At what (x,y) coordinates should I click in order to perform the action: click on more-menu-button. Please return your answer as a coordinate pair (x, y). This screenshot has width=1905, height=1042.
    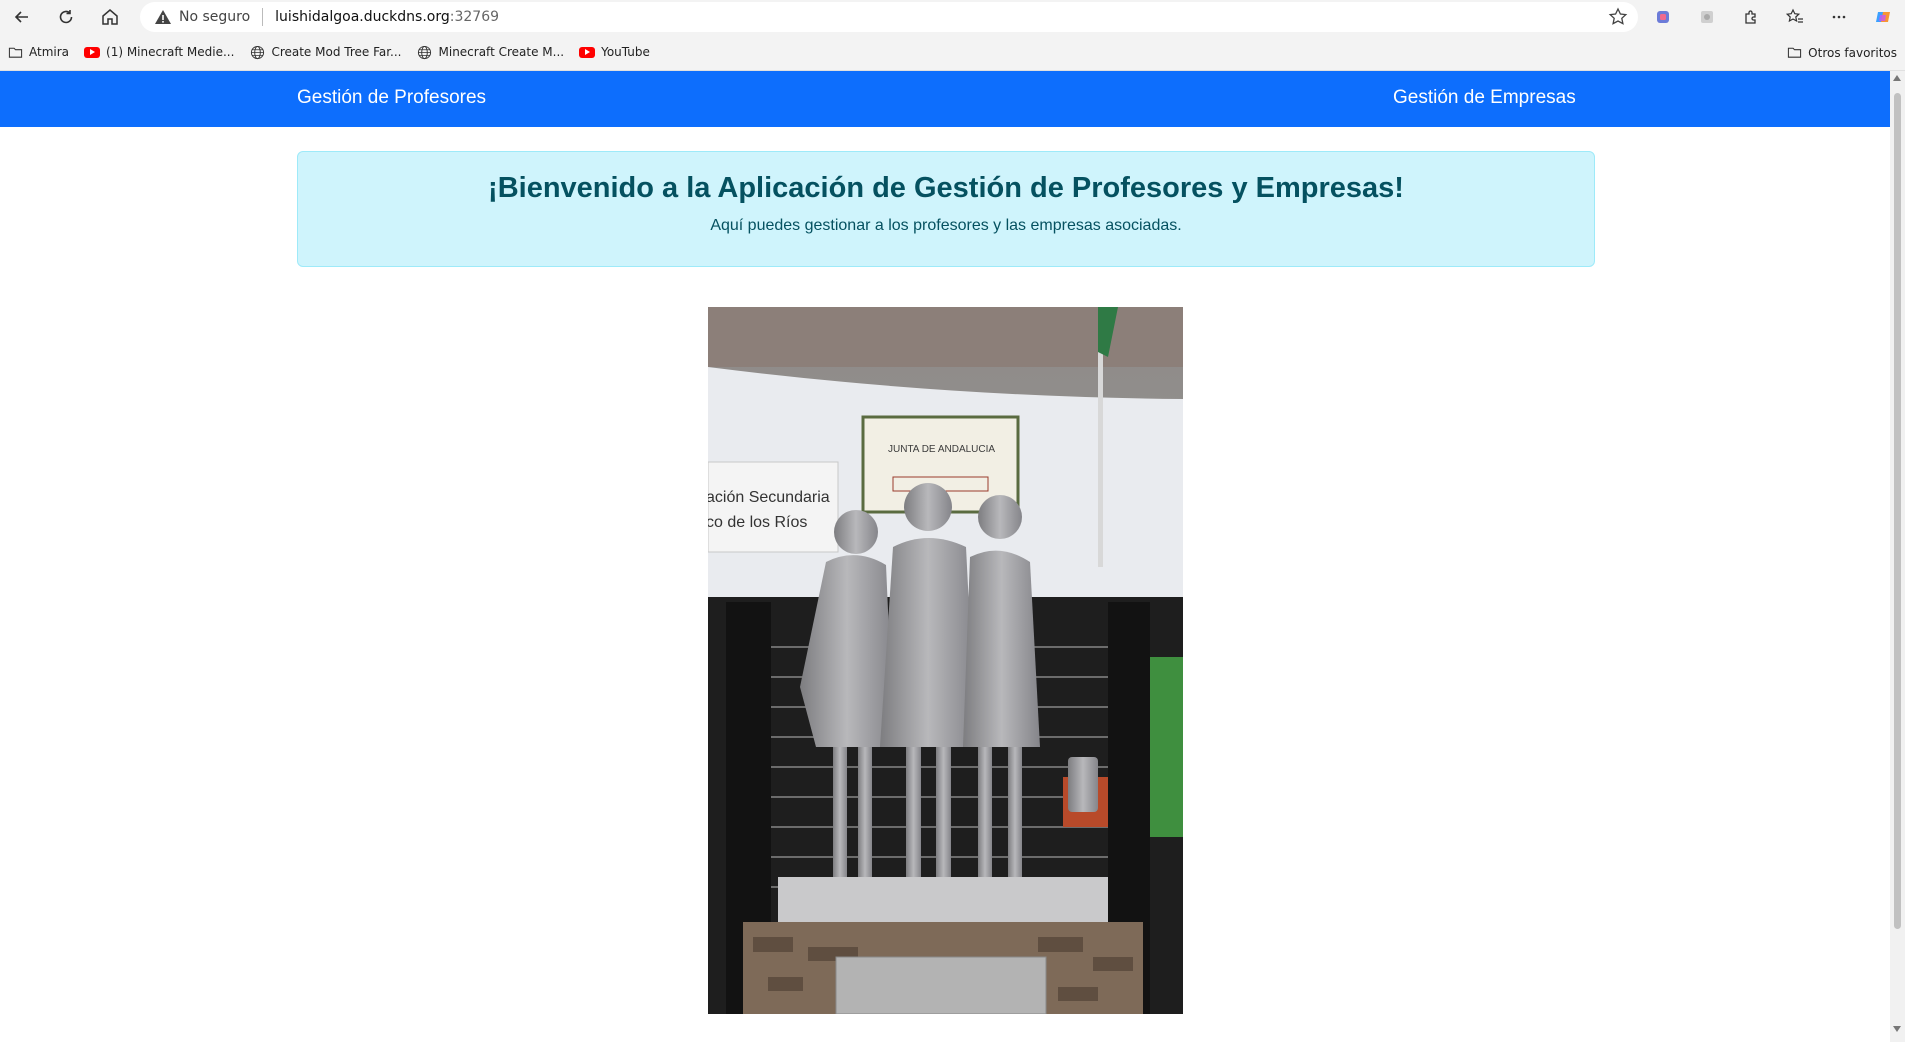
    Looking at the image, I should click on (1839, 17).